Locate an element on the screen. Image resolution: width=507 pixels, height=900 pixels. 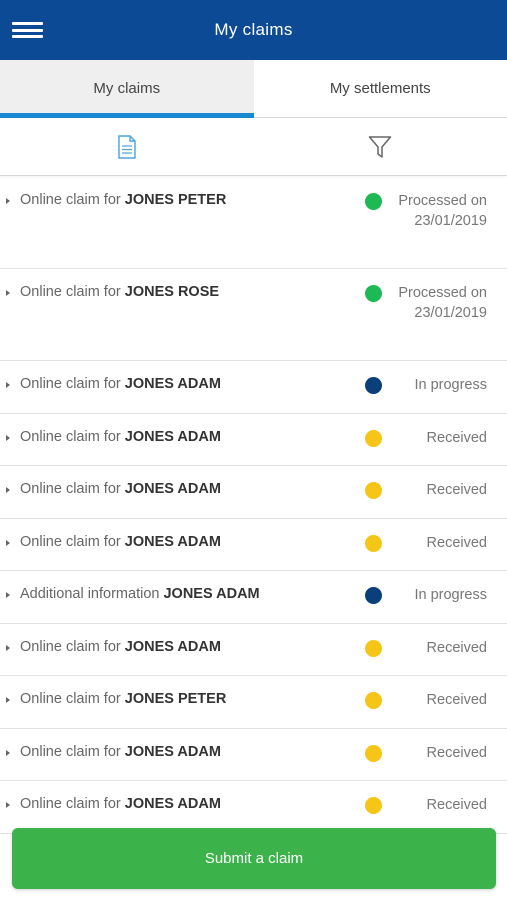
claim-row: Online claim for JONES PETER Received is located at coordinates (253, 702).